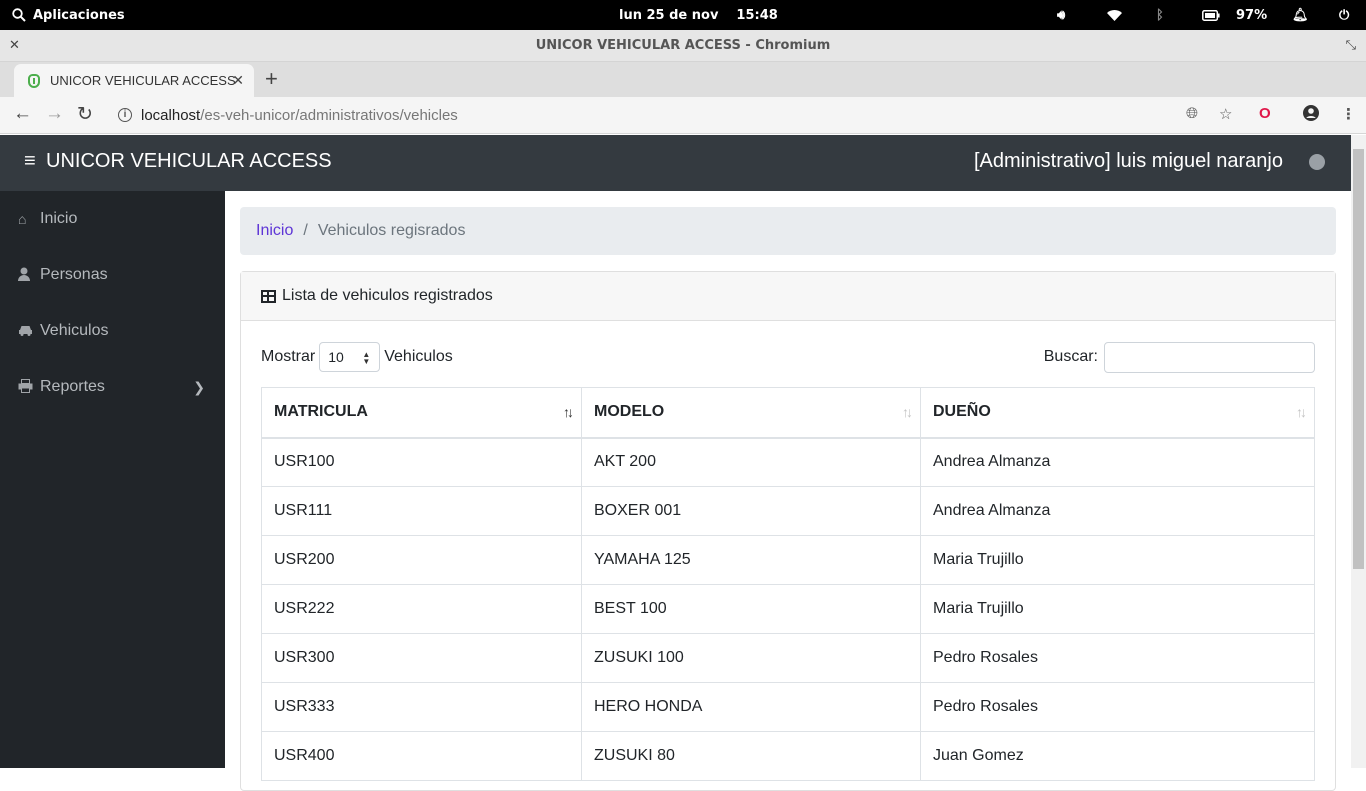  Describe the element at coordinates (34, 80) in the screenshot. I see `favicon-icon` at that location.